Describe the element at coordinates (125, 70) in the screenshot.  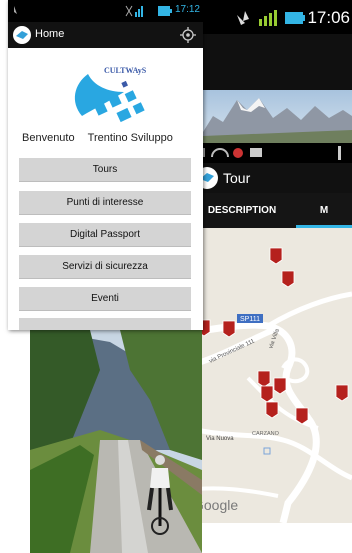
I see `logo-text: CULTWAyS` at that location.